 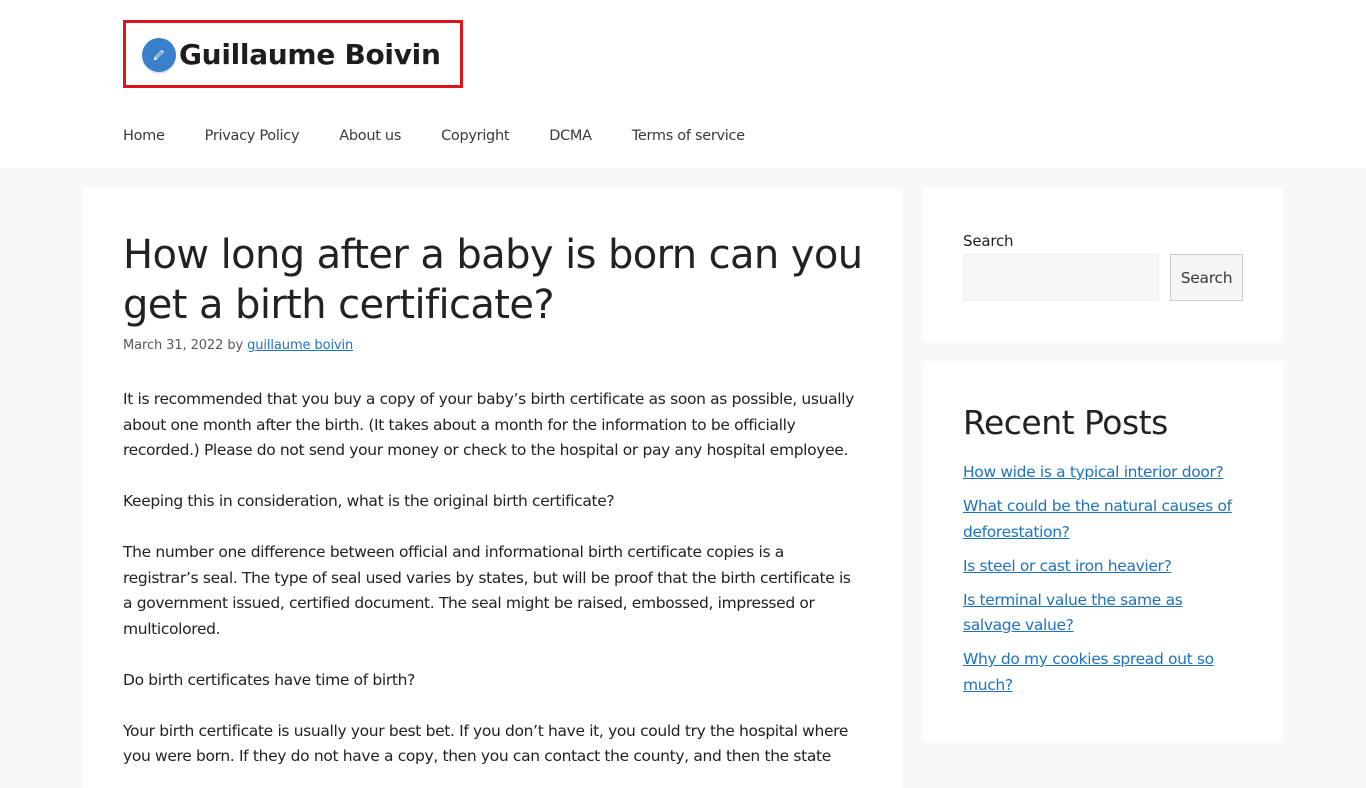 I want to click on nav-item-privacy-policy: Privacy Policy, so click(x=252, y=136).